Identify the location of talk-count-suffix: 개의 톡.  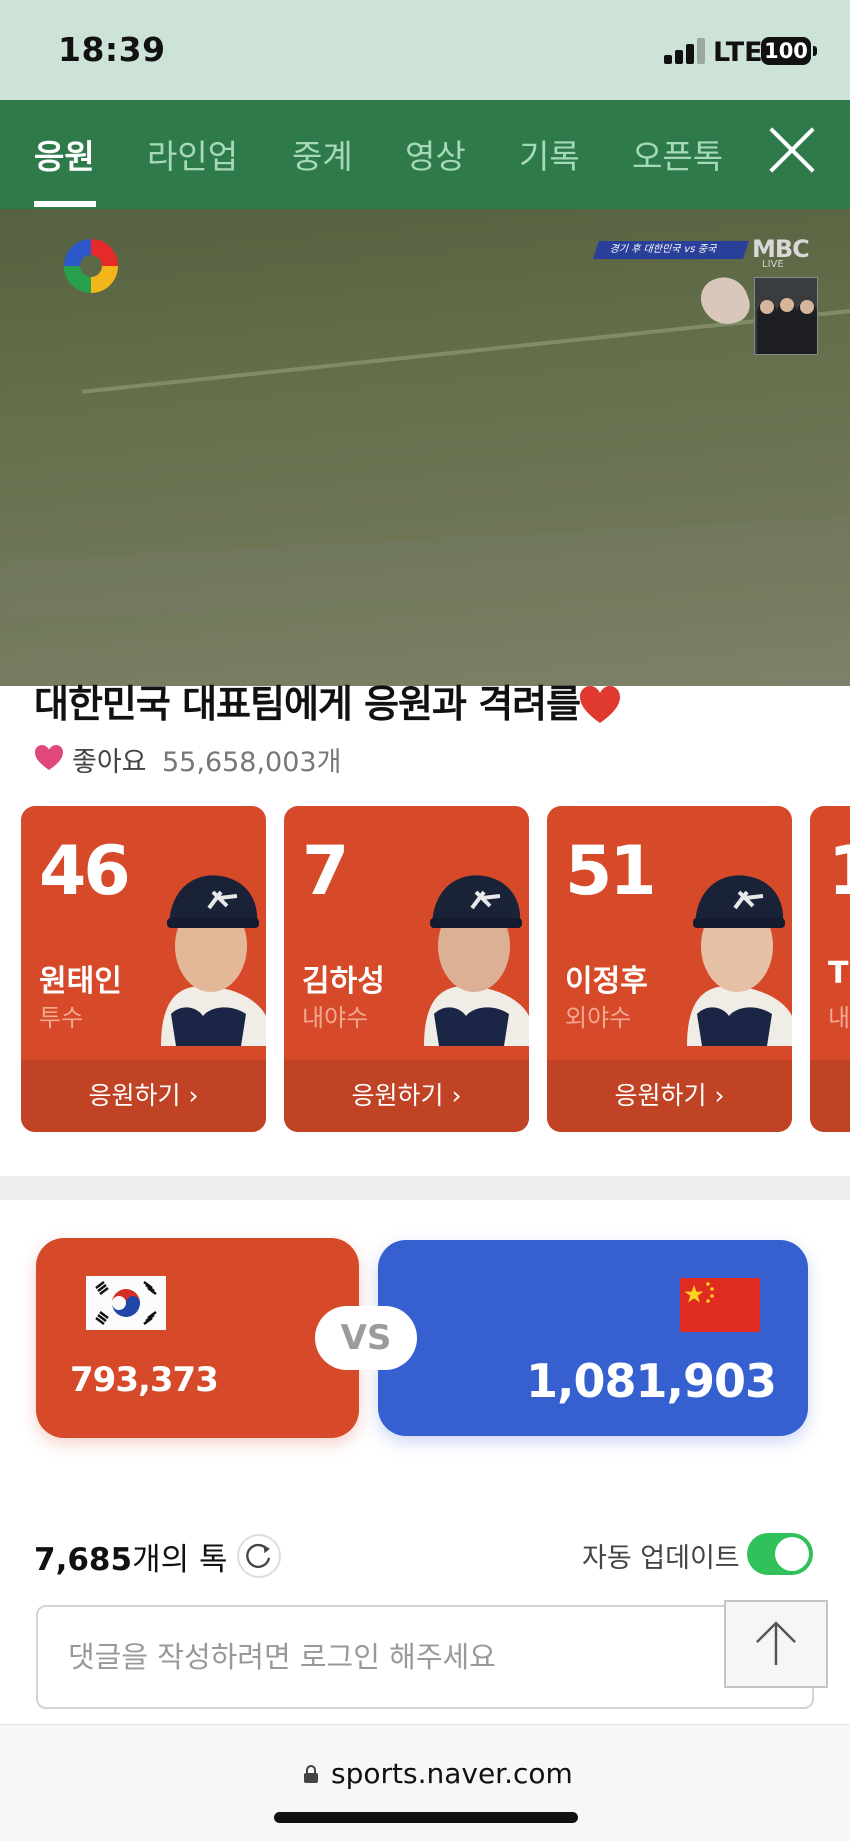
(180, 1560).